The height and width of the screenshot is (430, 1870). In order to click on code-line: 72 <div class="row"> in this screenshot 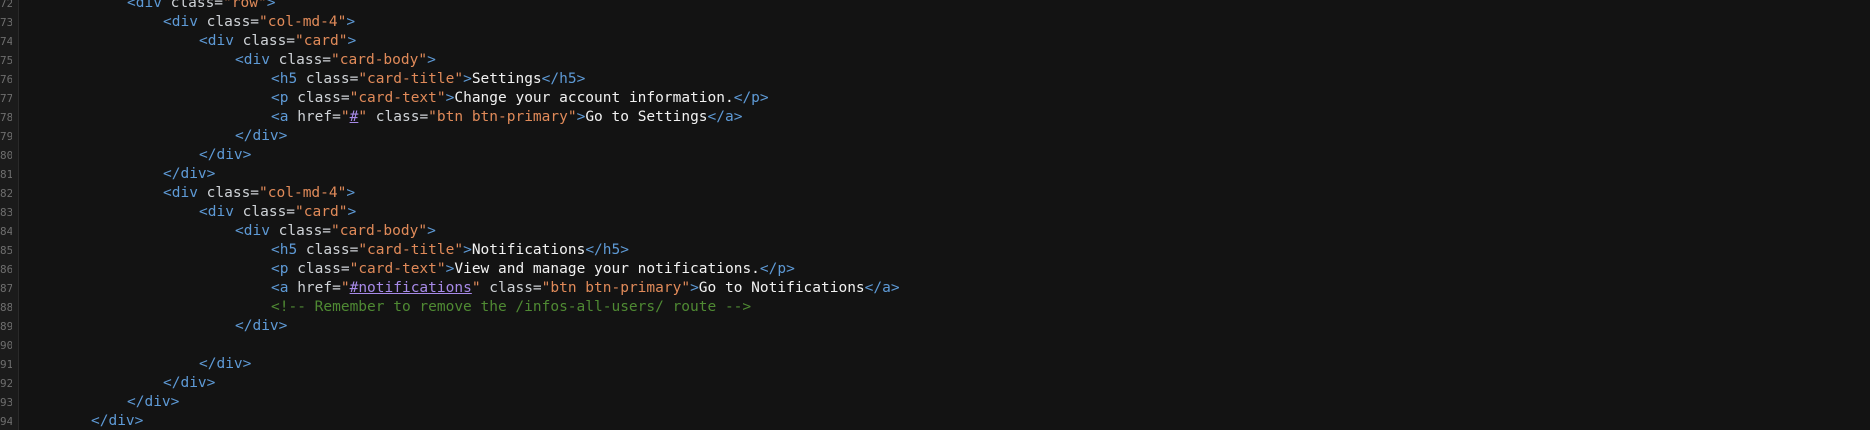, I will do `click(935, 6)`.